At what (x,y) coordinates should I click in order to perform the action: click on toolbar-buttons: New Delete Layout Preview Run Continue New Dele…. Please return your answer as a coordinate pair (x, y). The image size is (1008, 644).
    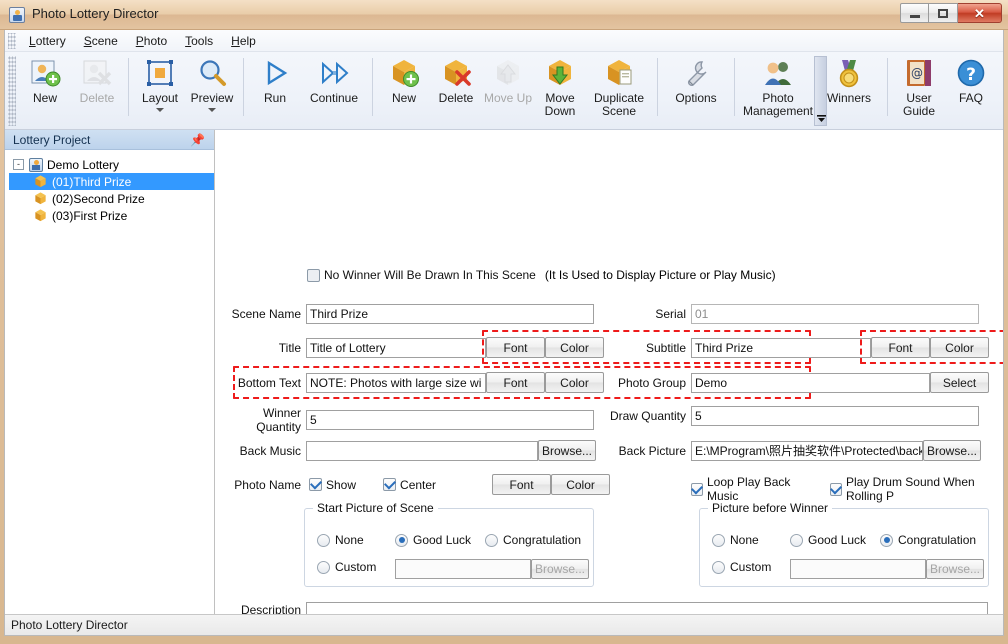
    Looking at the image, I should click on (508, 90).